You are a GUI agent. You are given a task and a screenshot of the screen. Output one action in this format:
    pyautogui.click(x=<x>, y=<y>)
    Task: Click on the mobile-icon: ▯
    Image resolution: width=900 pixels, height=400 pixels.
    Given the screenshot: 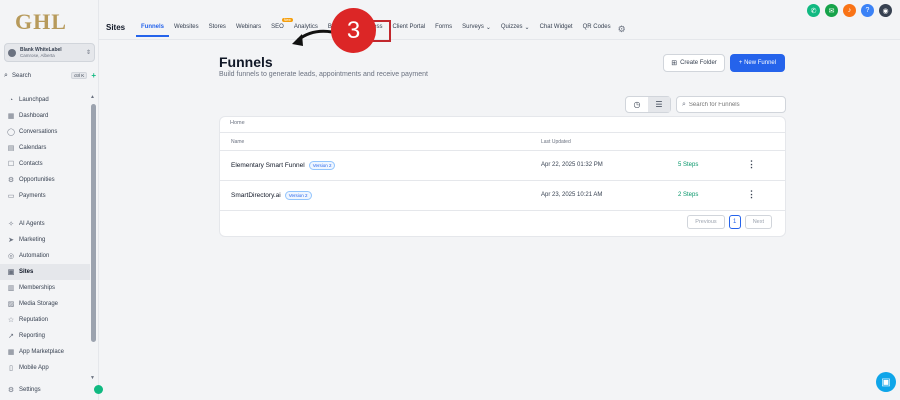 What is the action you would take?
    pyautogui.click(x=11, y=368)
    